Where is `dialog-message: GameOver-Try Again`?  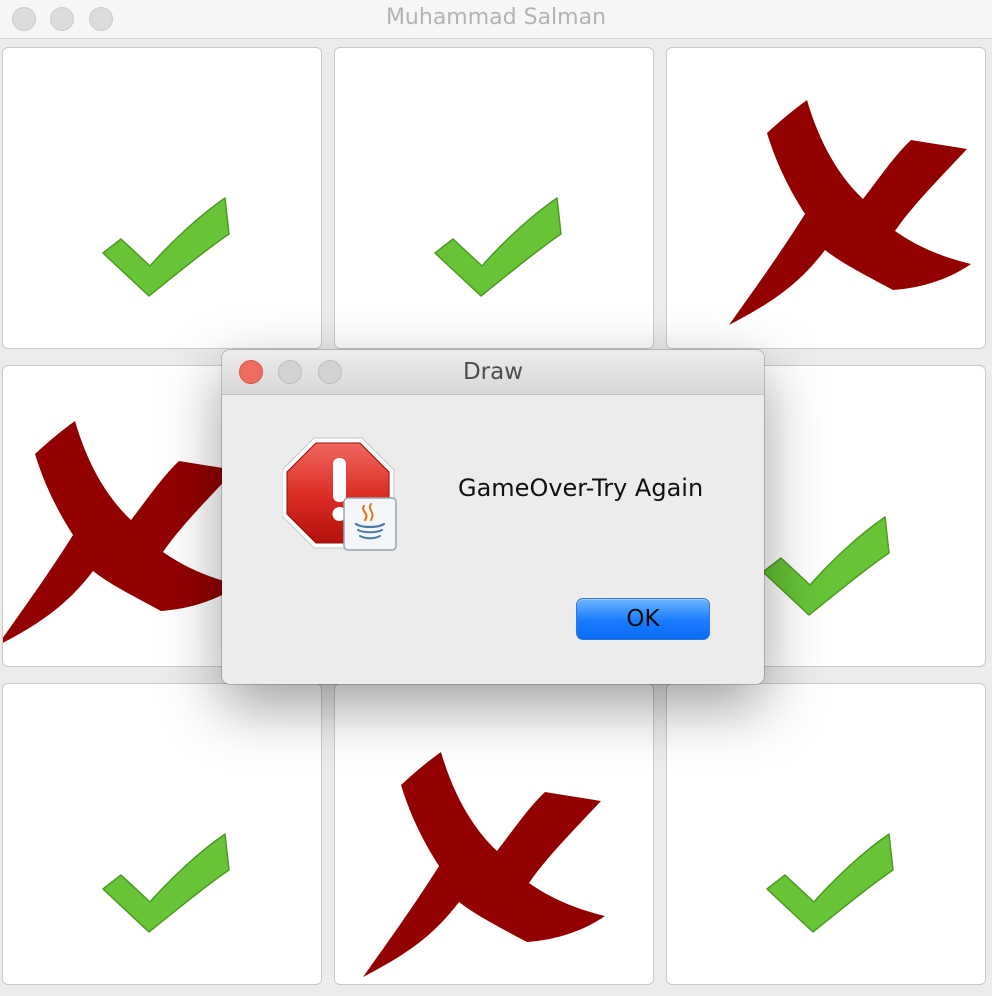
dialog-message: GameOver-Try Again is located at coordinates (581, 488).